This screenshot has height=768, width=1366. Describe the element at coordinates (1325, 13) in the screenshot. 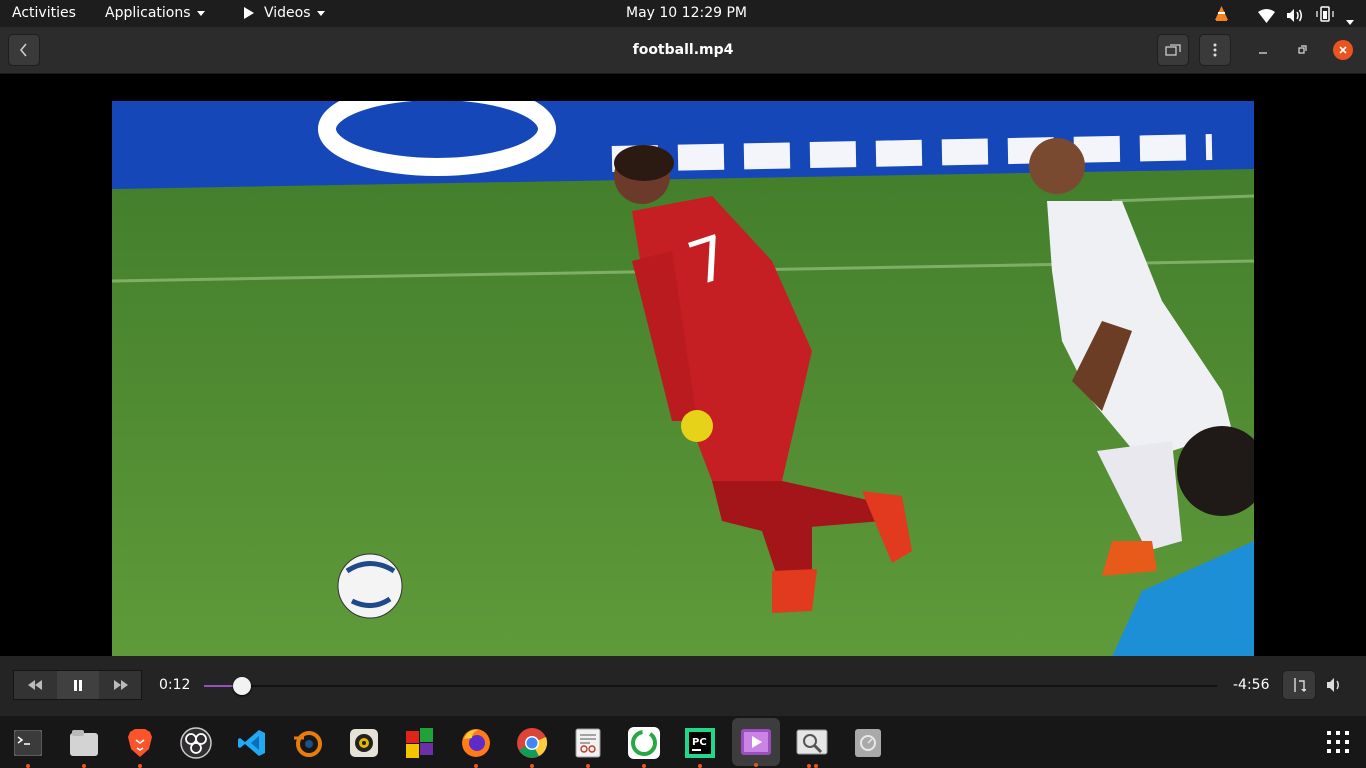

I see `battery-icon` at that location.